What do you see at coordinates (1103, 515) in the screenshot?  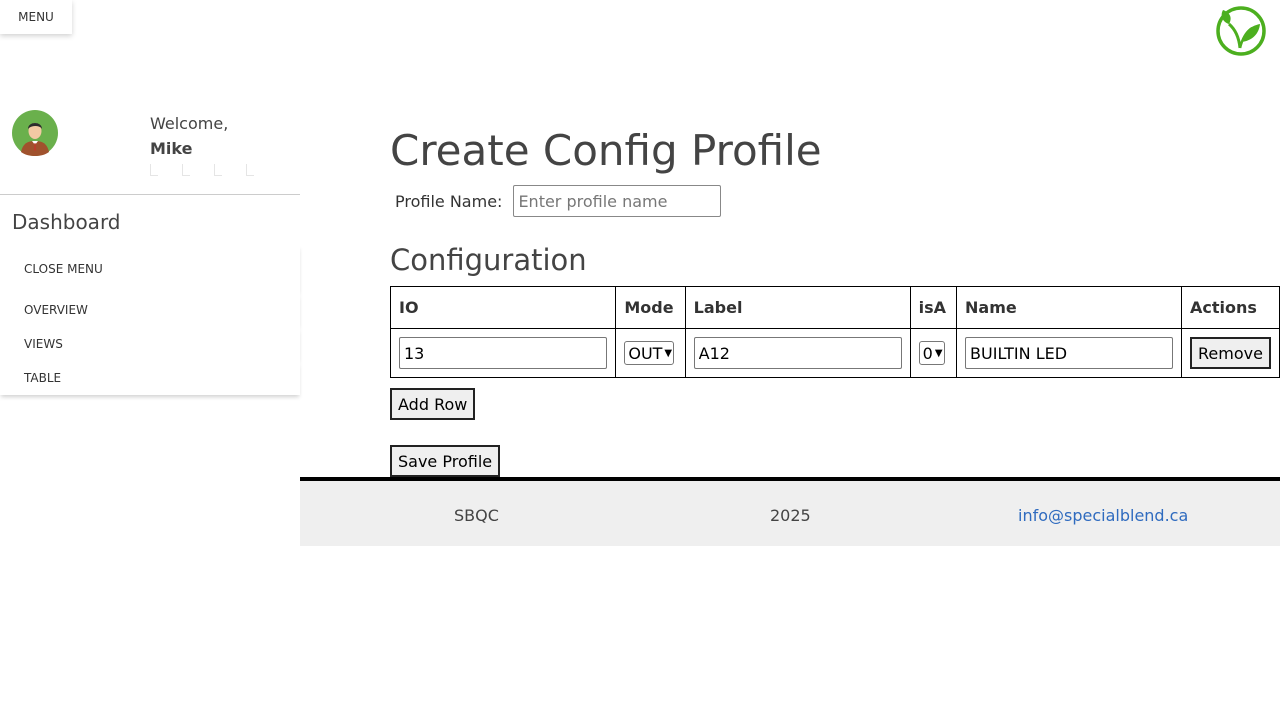 I see `footer-email-link: info@specialblend.ca` at bounding box center [1103, 515].